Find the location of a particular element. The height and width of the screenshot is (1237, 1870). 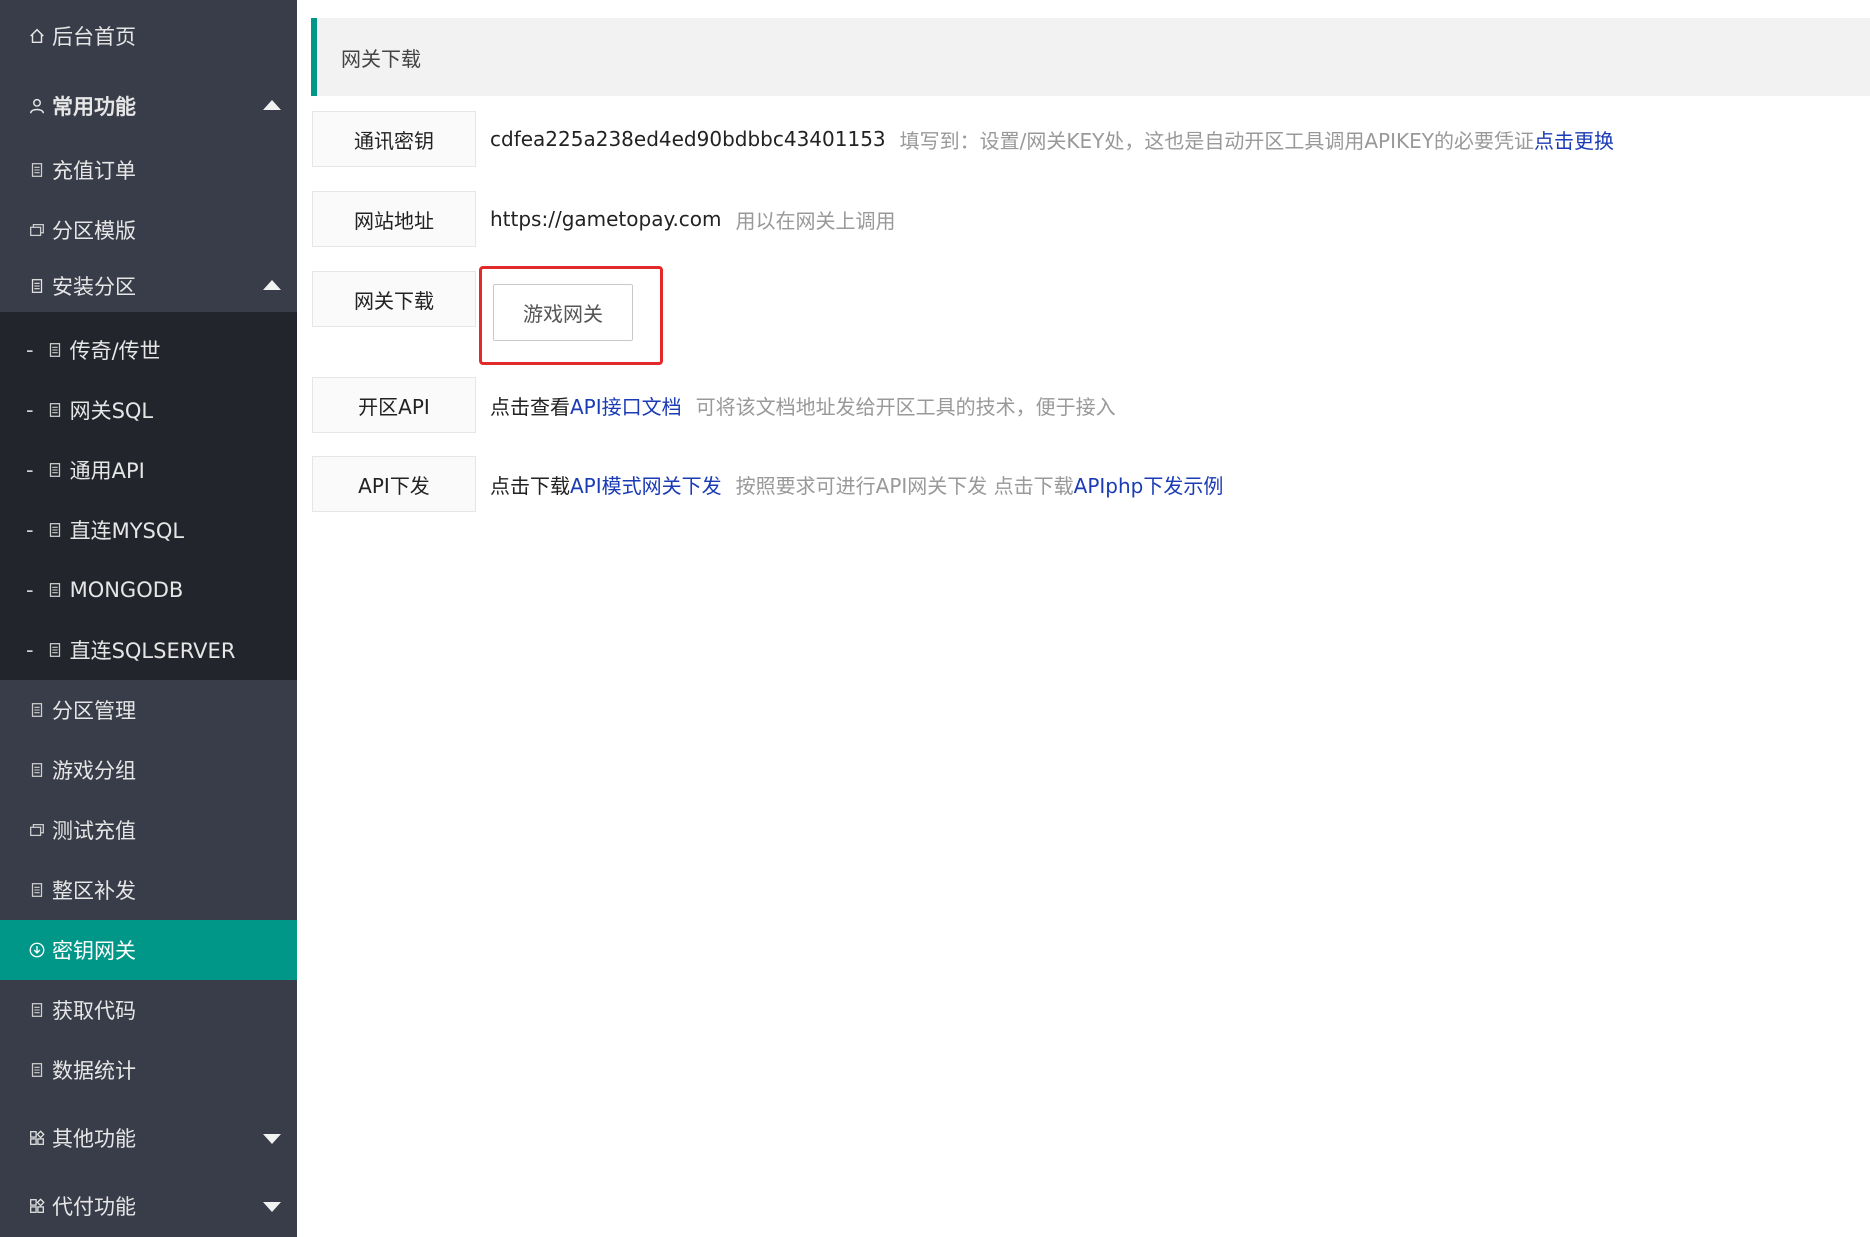

user-icon is located at coordinates (37, 106).